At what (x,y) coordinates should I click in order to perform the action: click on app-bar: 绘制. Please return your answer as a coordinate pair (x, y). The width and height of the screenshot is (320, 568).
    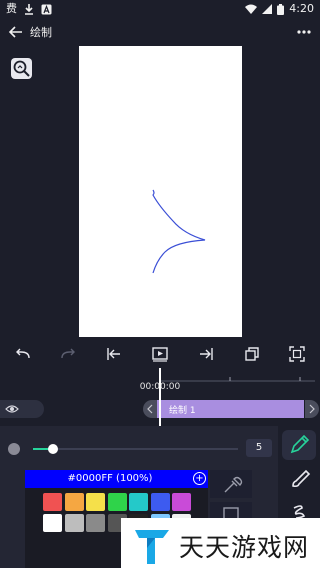
    Looking at the image, I should click on (160, 32).